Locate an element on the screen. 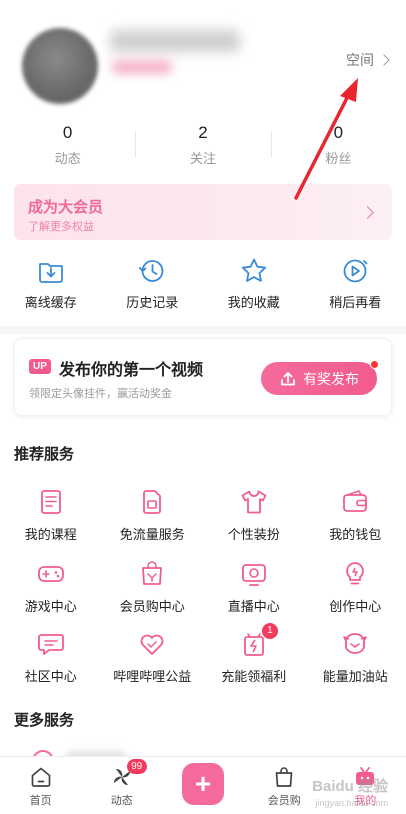 This screenshot has width=406, height=814. avatar is located at coordinates (60, 66).